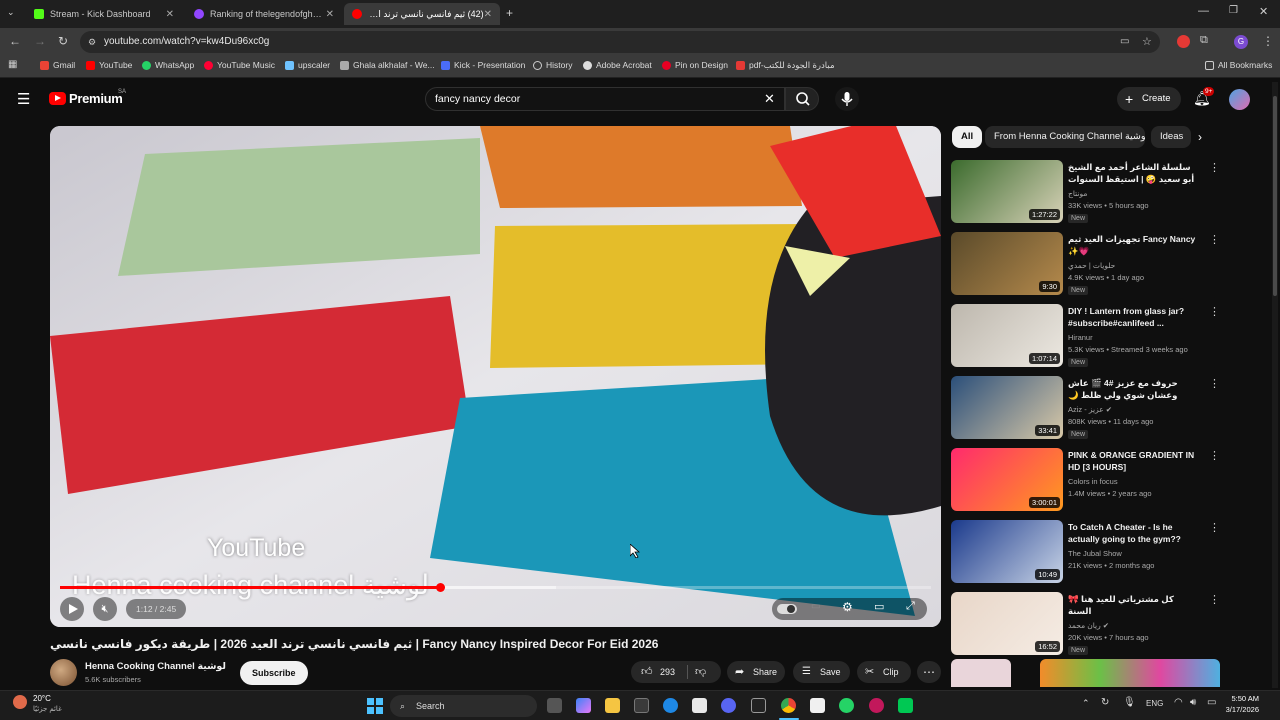 The width and height of the screenshot is (1280, 720). I want to click on clip-button: ✂ Clip, so click(884, 672).